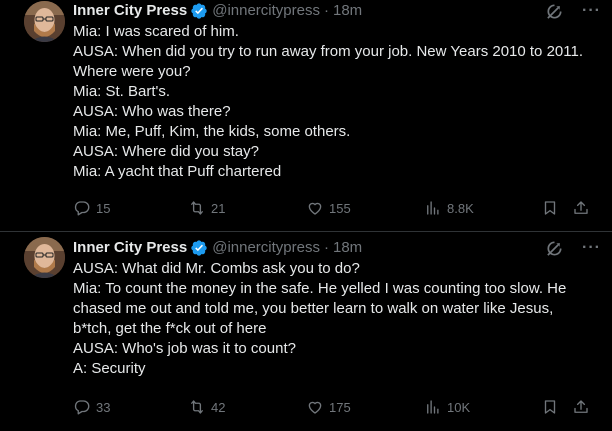 This screenshot has width=612, height=431. Describe the element at coordinates (103, 407) in the screenshot. I see `reply-count: 33` at that location.